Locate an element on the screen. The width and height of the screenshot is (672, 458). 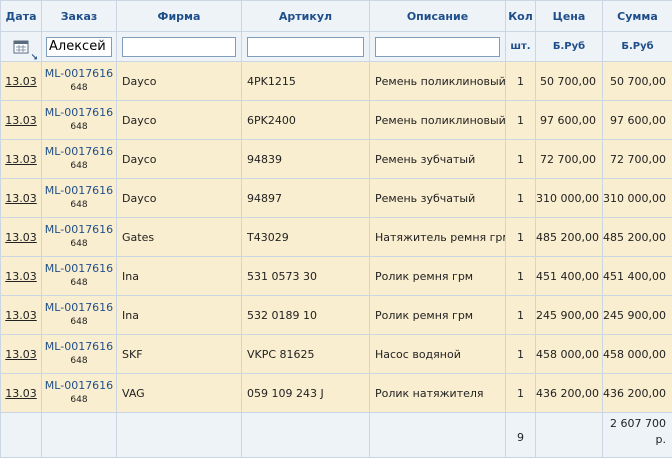
cell-price: 451 400,00 is located at coordinates (569, 276).